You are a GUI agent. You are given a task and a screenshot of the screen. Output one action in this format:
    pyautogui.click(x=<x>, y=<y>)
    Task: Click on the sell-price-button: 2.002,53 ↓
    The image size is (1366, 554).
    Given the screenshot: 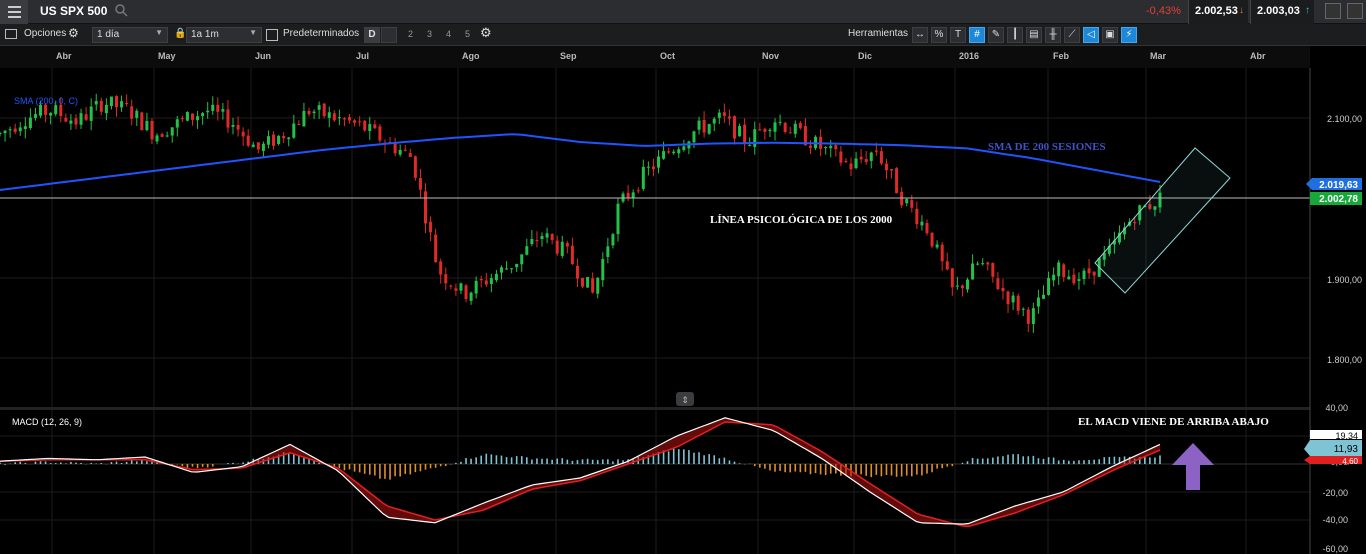 What is the action you would take?
    pyautogui.click(x=1218, y=12)
    